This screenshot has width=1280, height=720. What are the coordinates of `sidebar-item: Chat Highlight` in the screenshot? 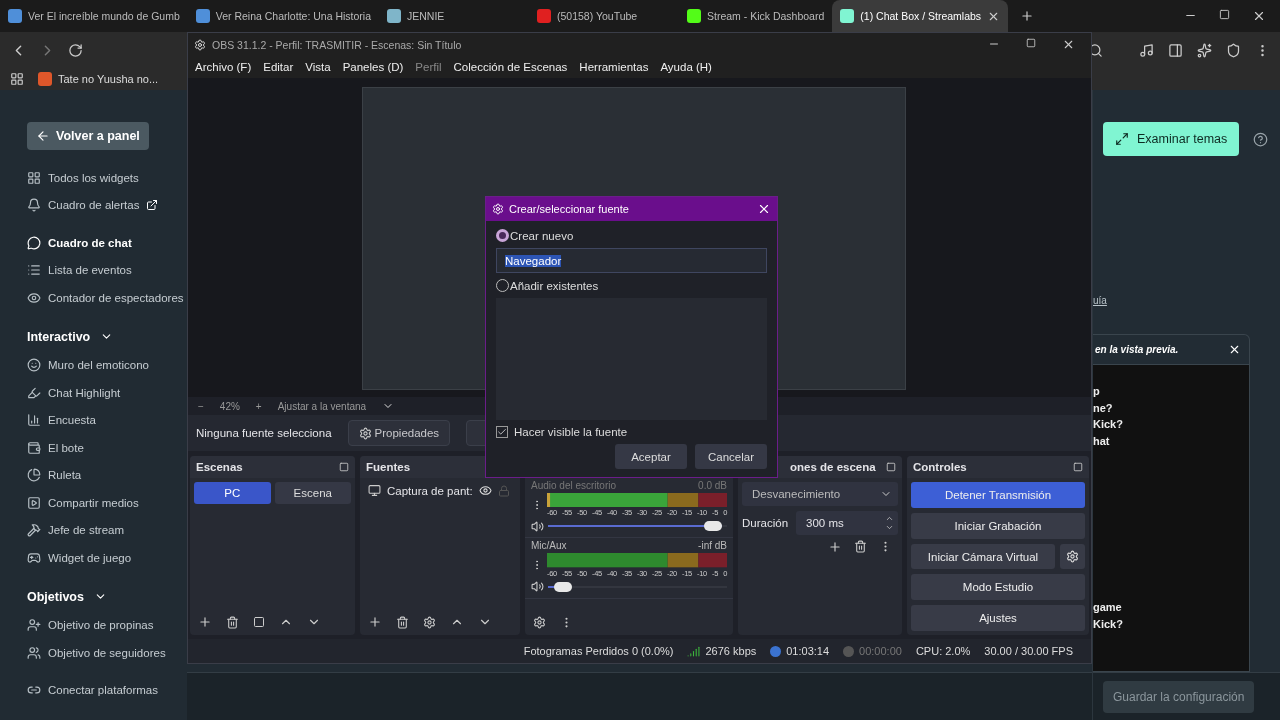 It's located at (84, 392).